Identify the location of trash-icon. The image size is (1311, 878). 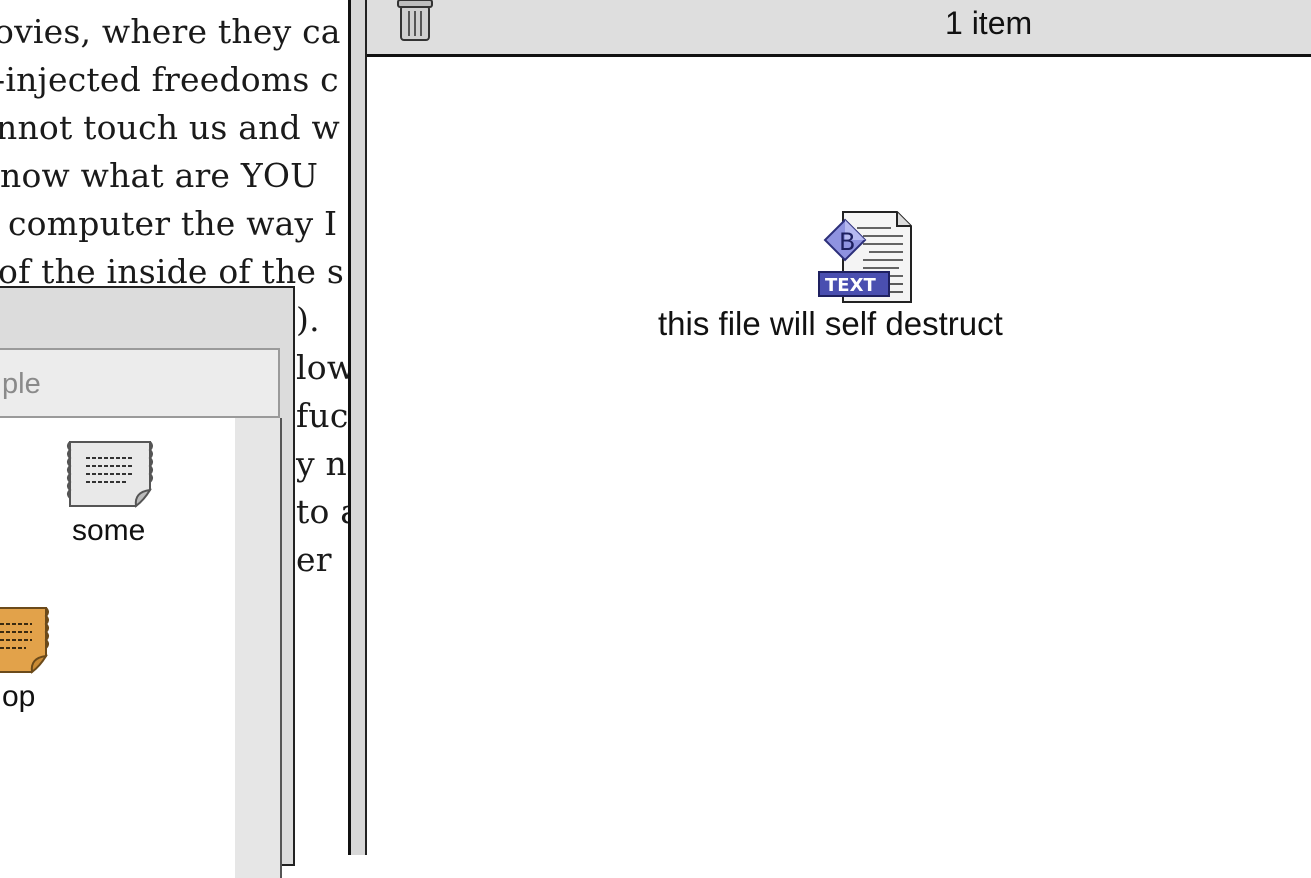
(415, 20).